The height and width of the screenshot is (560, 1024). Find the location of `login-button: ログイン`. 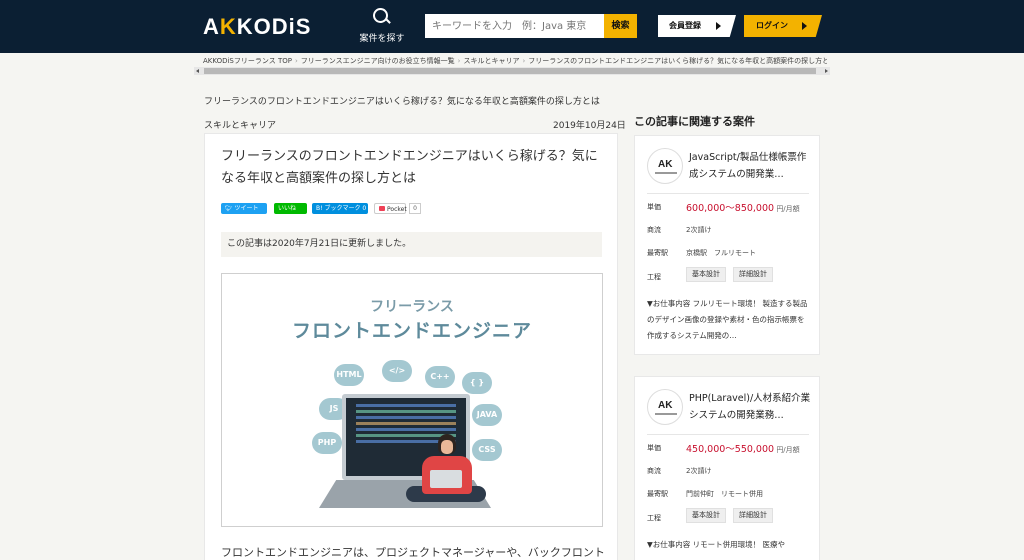

login-button: ログイン is located at coordinates (783, 26).